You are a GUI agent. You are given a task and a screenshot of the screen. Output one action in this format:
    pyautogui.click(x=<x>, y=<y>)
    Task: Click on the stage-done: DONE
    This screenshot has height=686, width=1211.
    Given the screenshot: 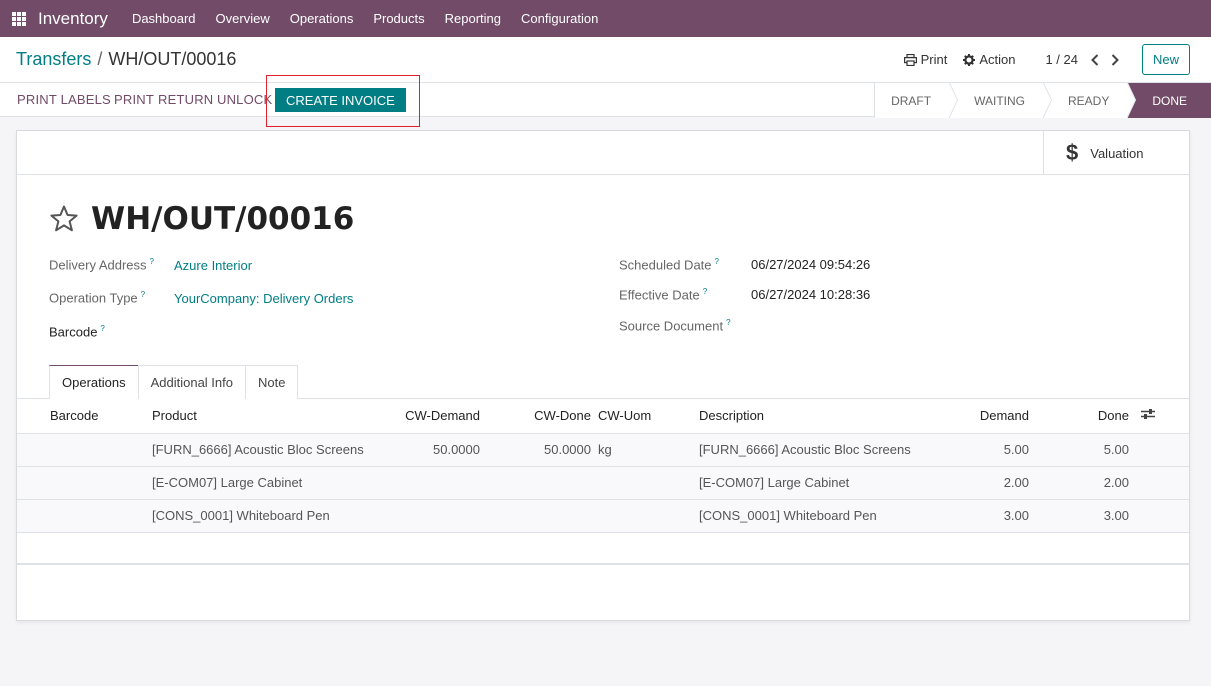 What is the action you would take?
    pyautogui.click(x=1169, y=100)
    